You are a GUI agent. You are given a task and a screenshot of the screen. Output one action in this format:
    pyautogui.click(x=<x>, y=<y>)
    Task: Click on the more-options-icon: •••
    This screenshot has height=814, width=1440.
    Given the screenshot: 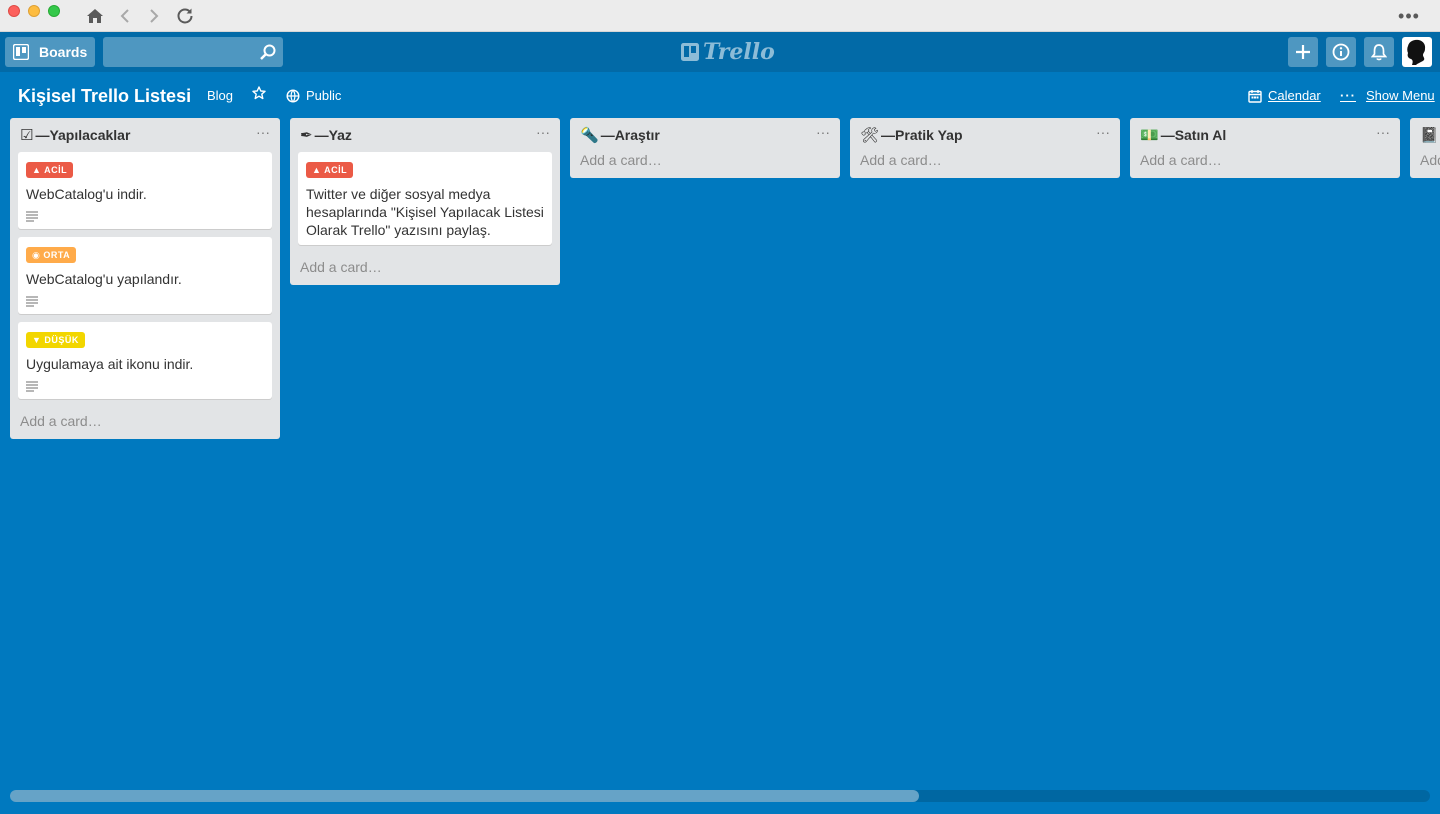 What is the action you would take?
    pyautogui.click(x=1409, y=16)
    